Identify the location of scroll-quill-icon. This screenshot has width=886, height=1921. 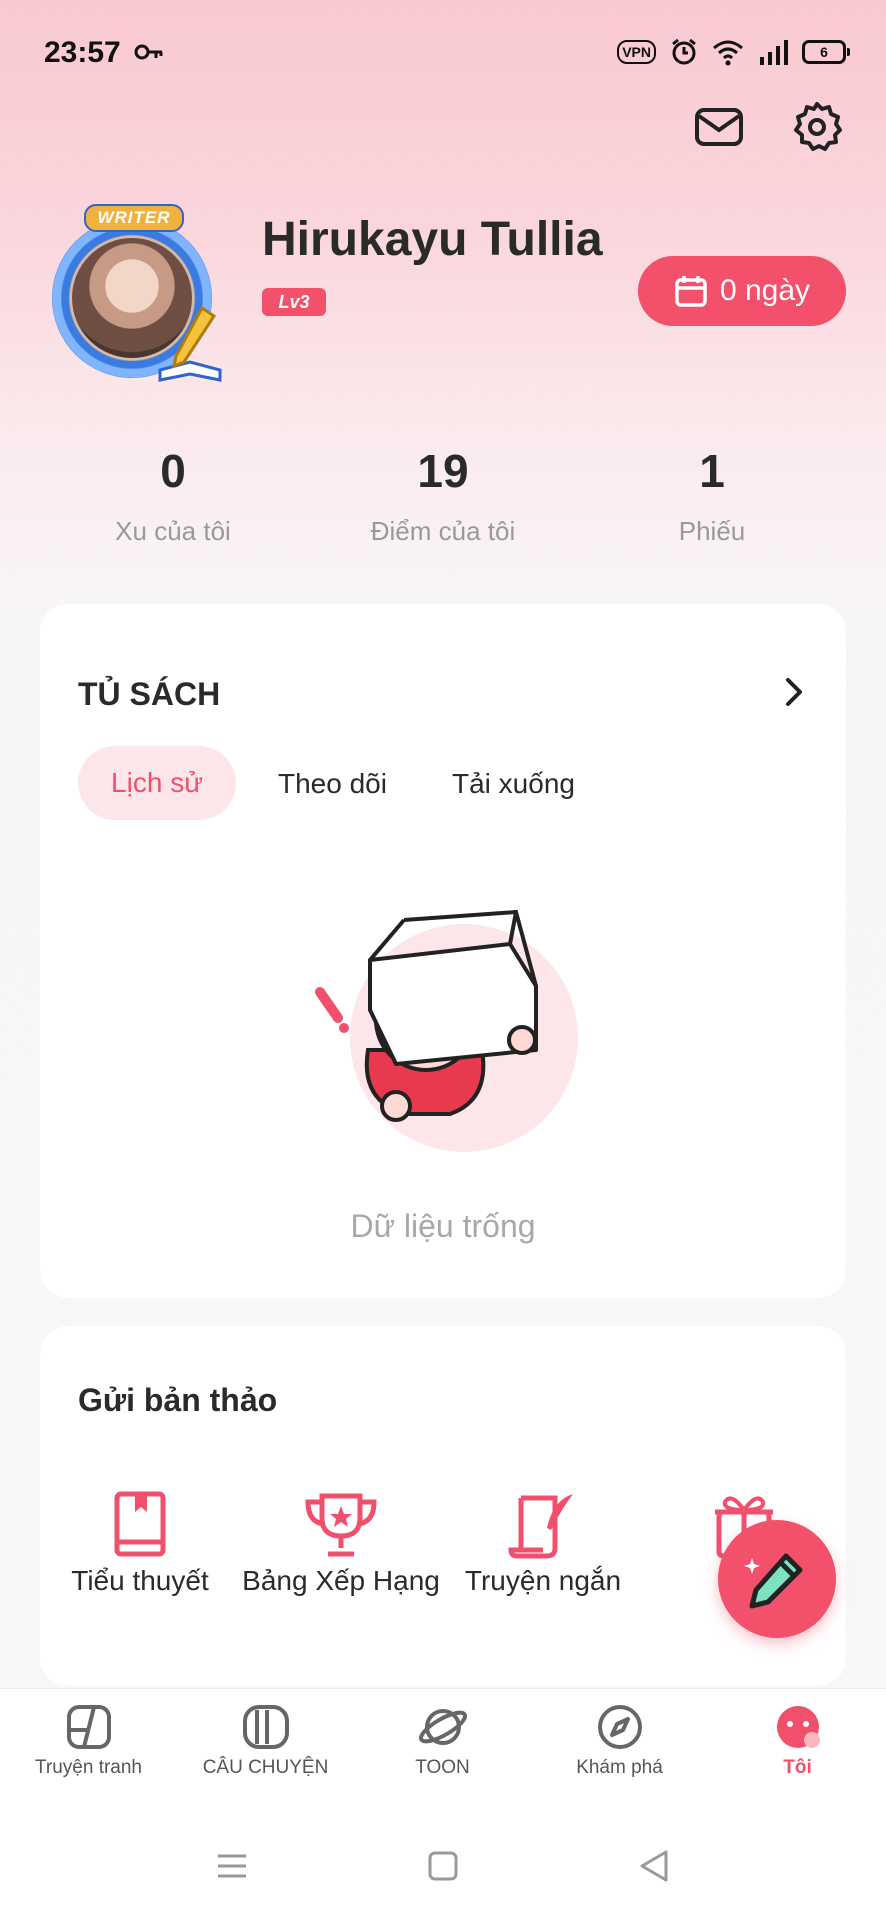
(540, 1526).